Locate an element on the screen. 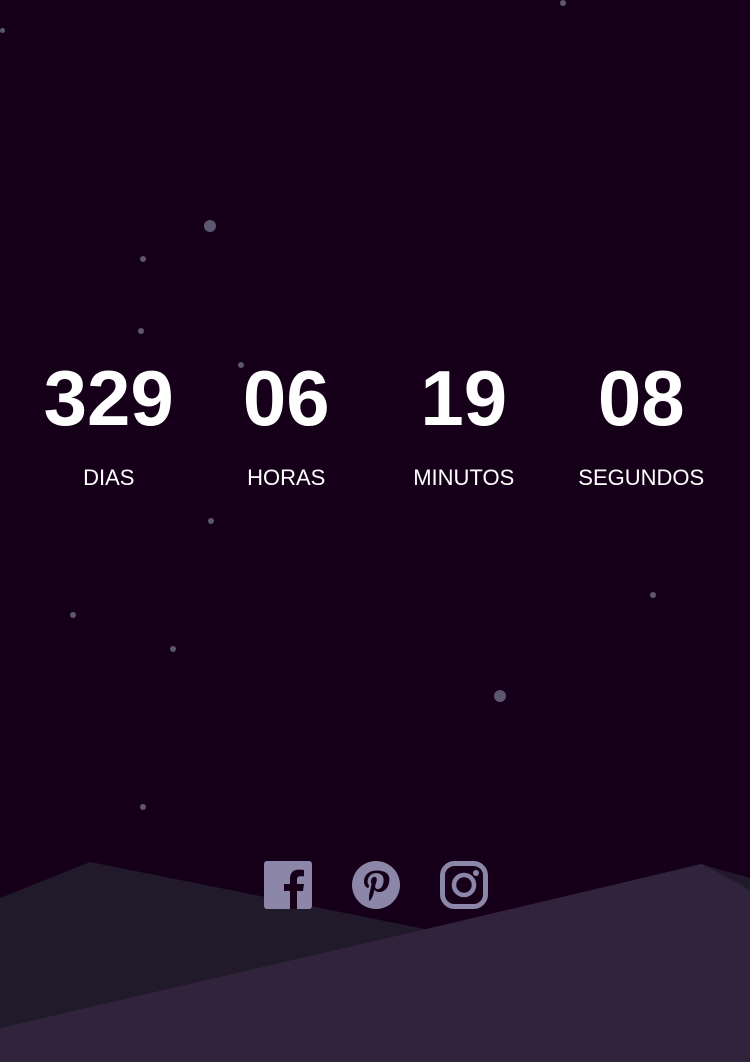  instagram-icon is located at coordinates (464, 885).